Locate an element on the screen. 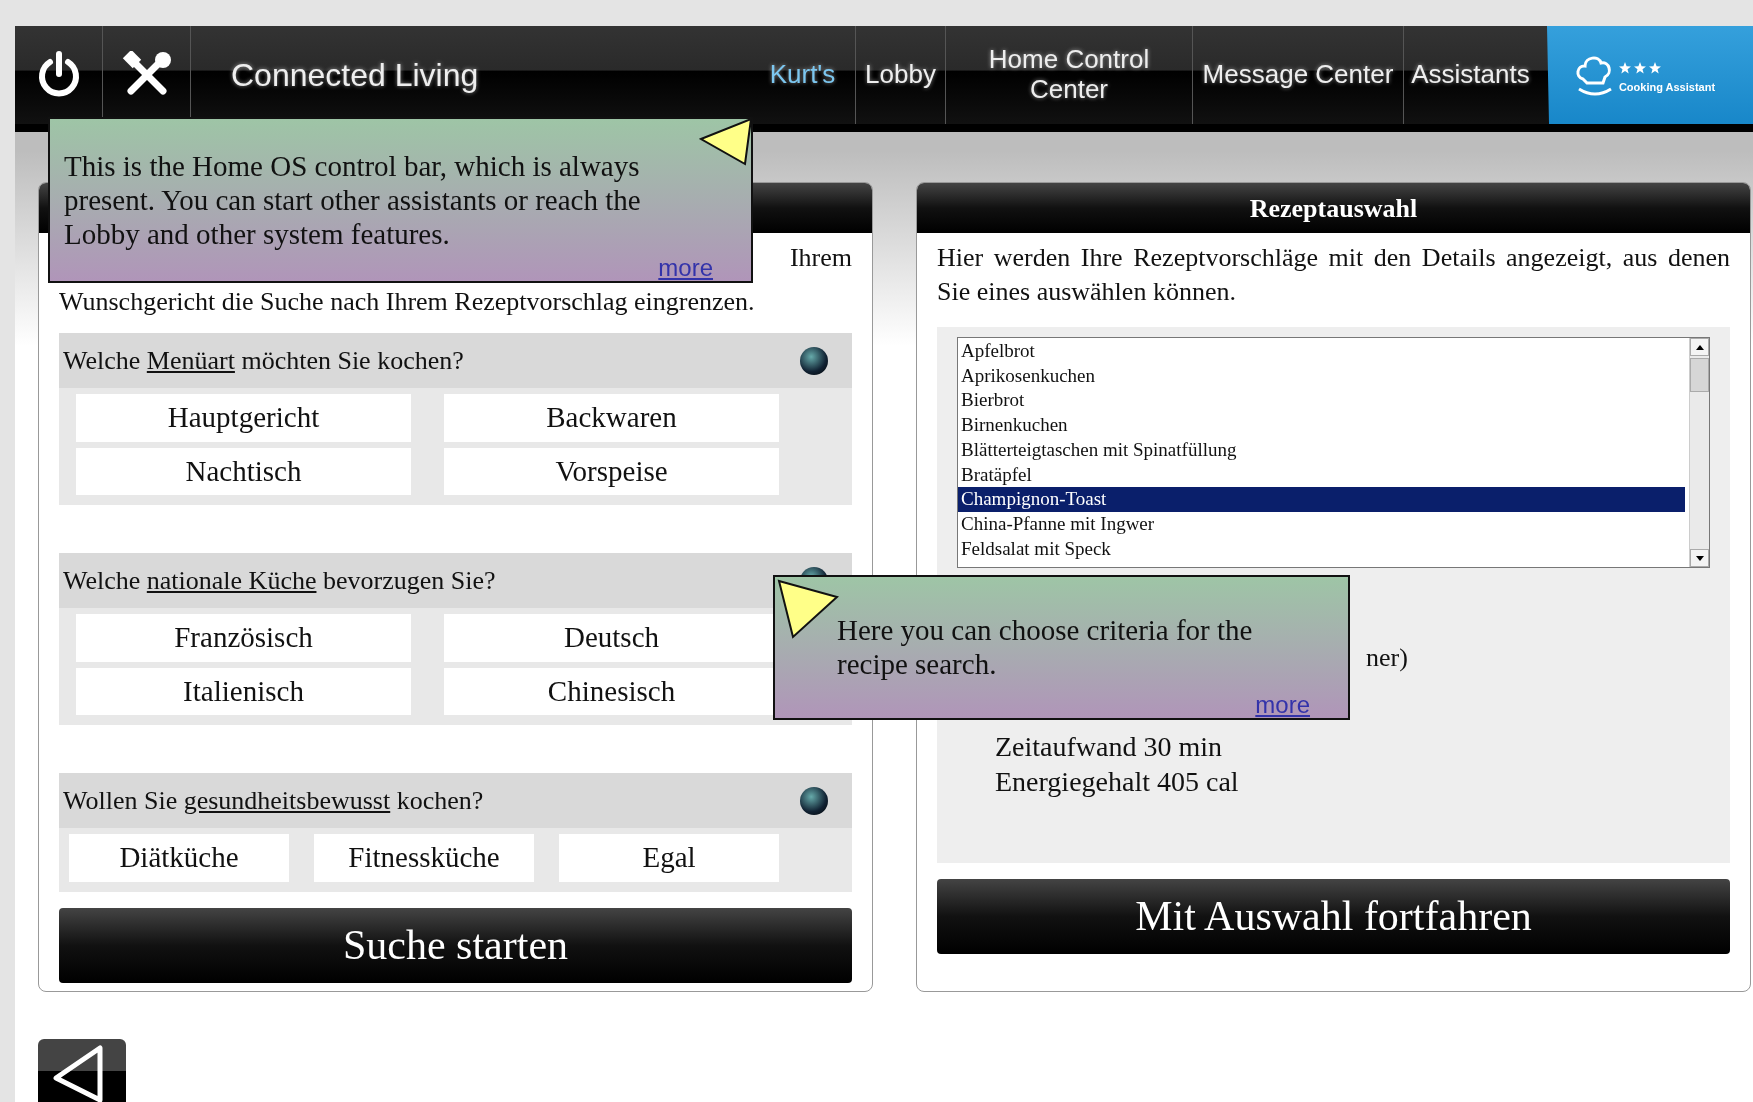 The width and height of the screenshot is (1753, 1102). scroll-thumb is located at coordinates (1699, 375).